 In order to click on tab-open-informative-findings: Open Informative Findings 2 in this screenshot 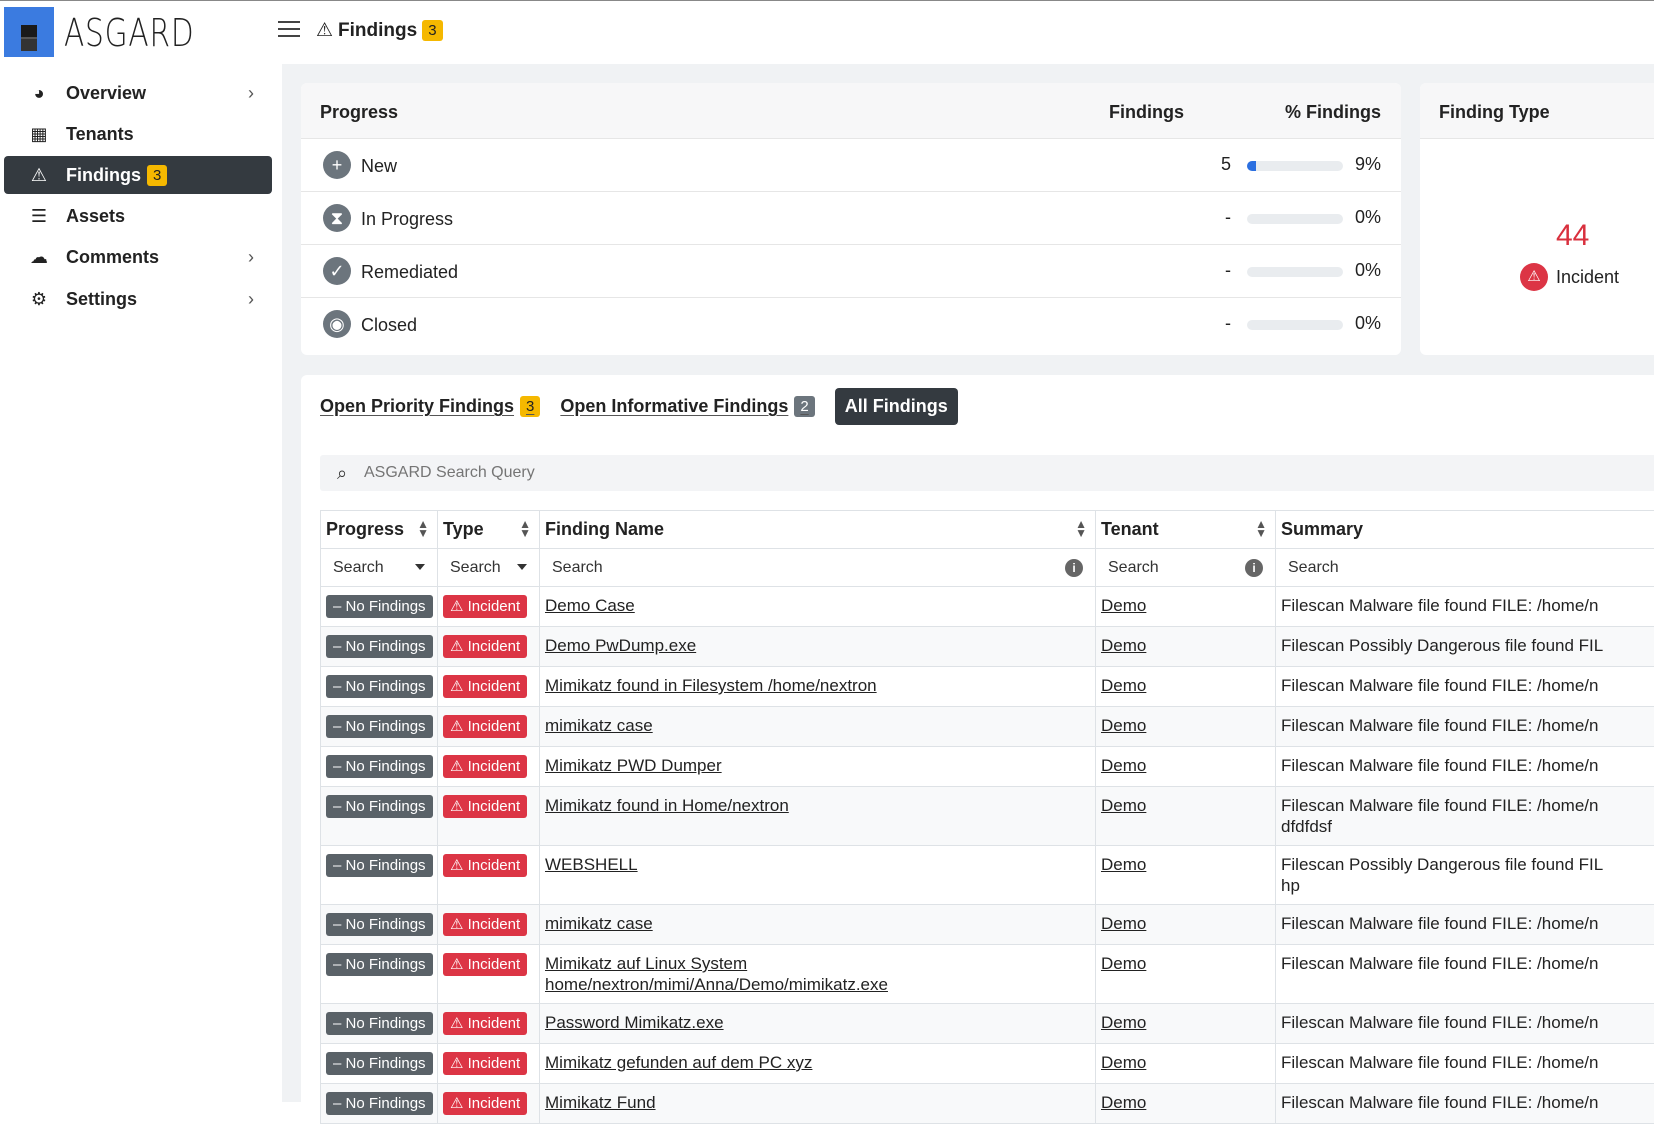, I will do `click(687, 406)`.